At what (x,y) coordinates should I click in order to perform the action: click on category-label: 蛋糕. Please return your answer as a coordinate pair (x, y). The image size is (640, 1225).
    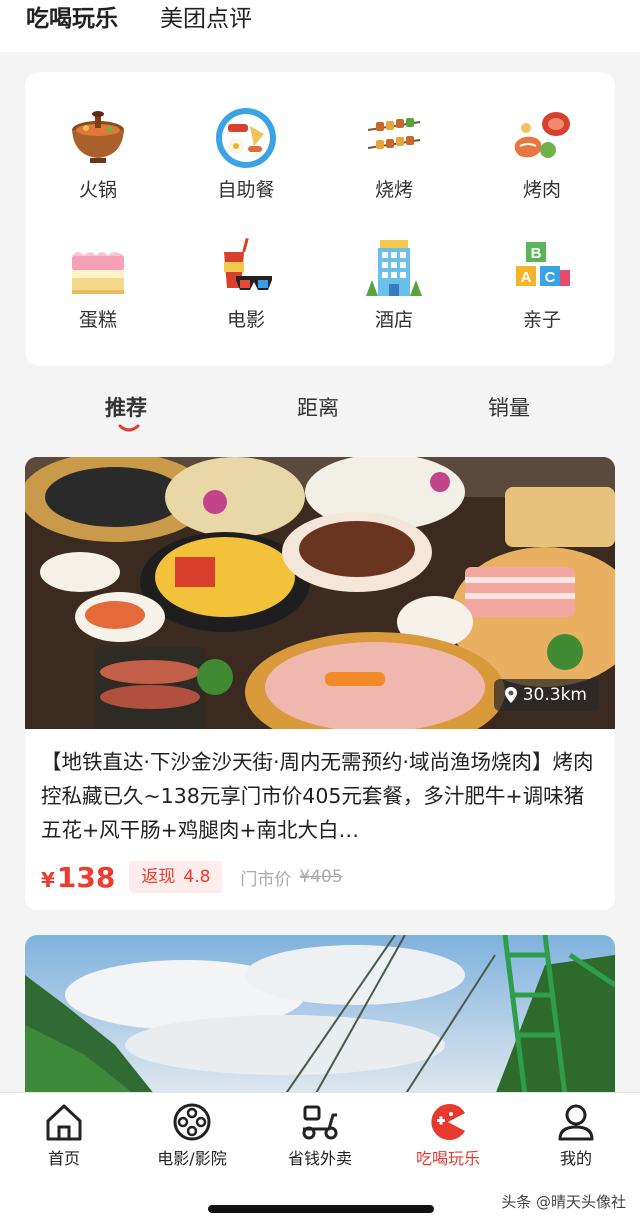
    Looking at the image, I should click on (97, 320).